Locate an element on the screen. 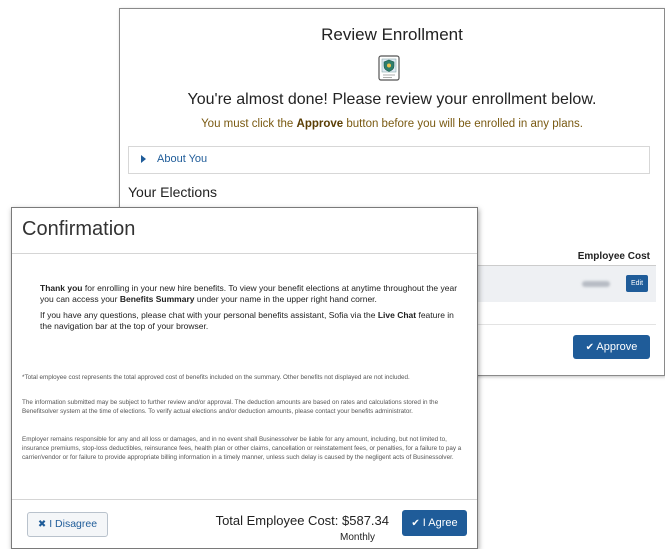 This screenshot has height=549, width=665. modal-header-divider is located at coordinates (244, 253).